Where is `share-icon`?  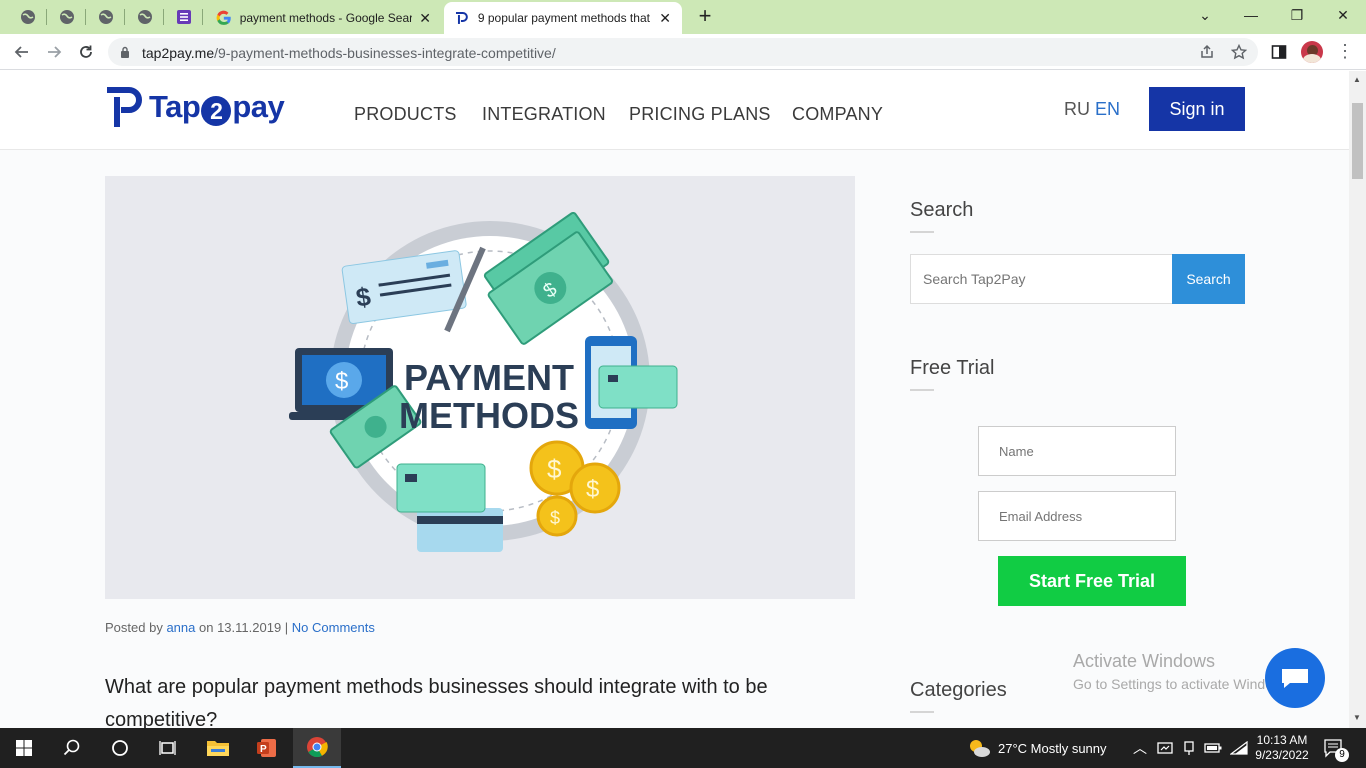
share-icon is located at coordinates (1207, 52).